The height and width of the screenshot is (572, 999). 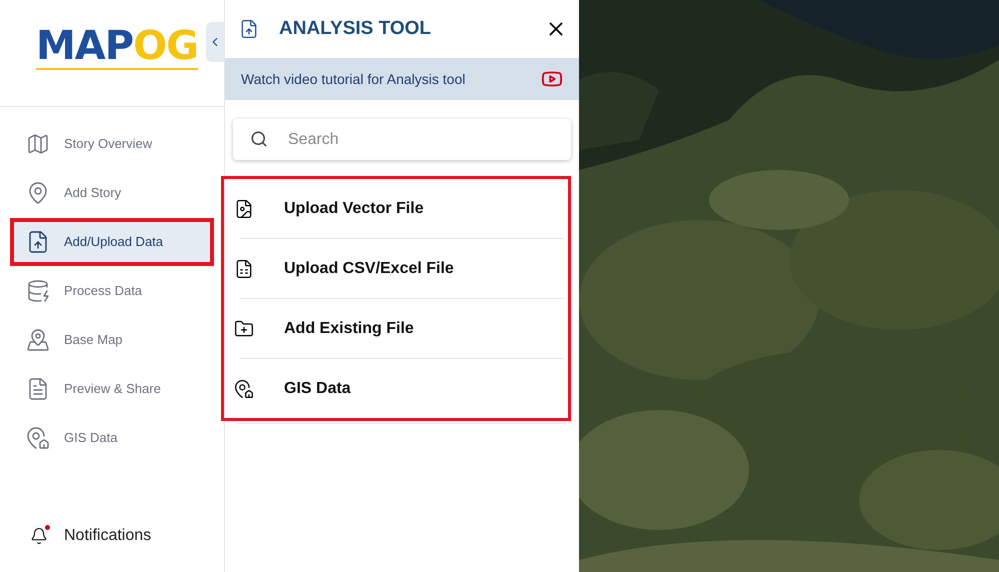 What do you see at coordinates (38, 291) in the screenshot?
I see `database-icon` at bounding box center [38, 291].